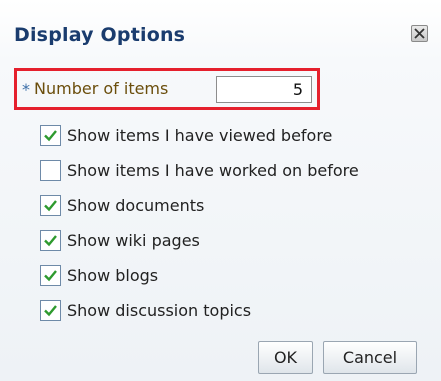 Image resolution: width=441 pixels, height=381 pixels. I want to click on option-label: Show documents, so click(136, 205).